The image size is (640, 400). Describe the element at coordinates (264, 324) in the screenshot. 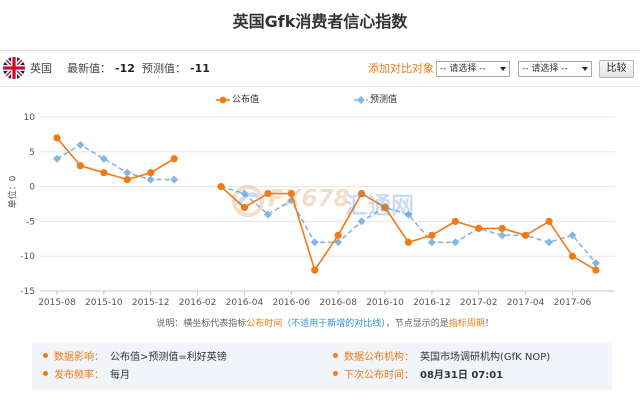

I see `note-highlight-release-time: 公布时间` at that location.